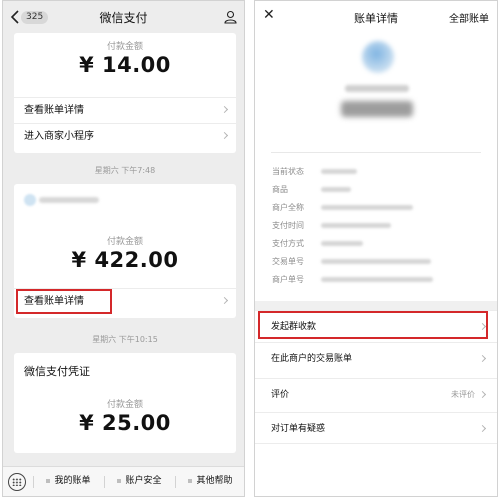 Image resolution: width=500 pixels, height=497 pixels. What do you see at coordinates (125, 170) in the screenshot?
I see `message-timestamp: 星期六 下午7:48` at bounding box center [125, 170].